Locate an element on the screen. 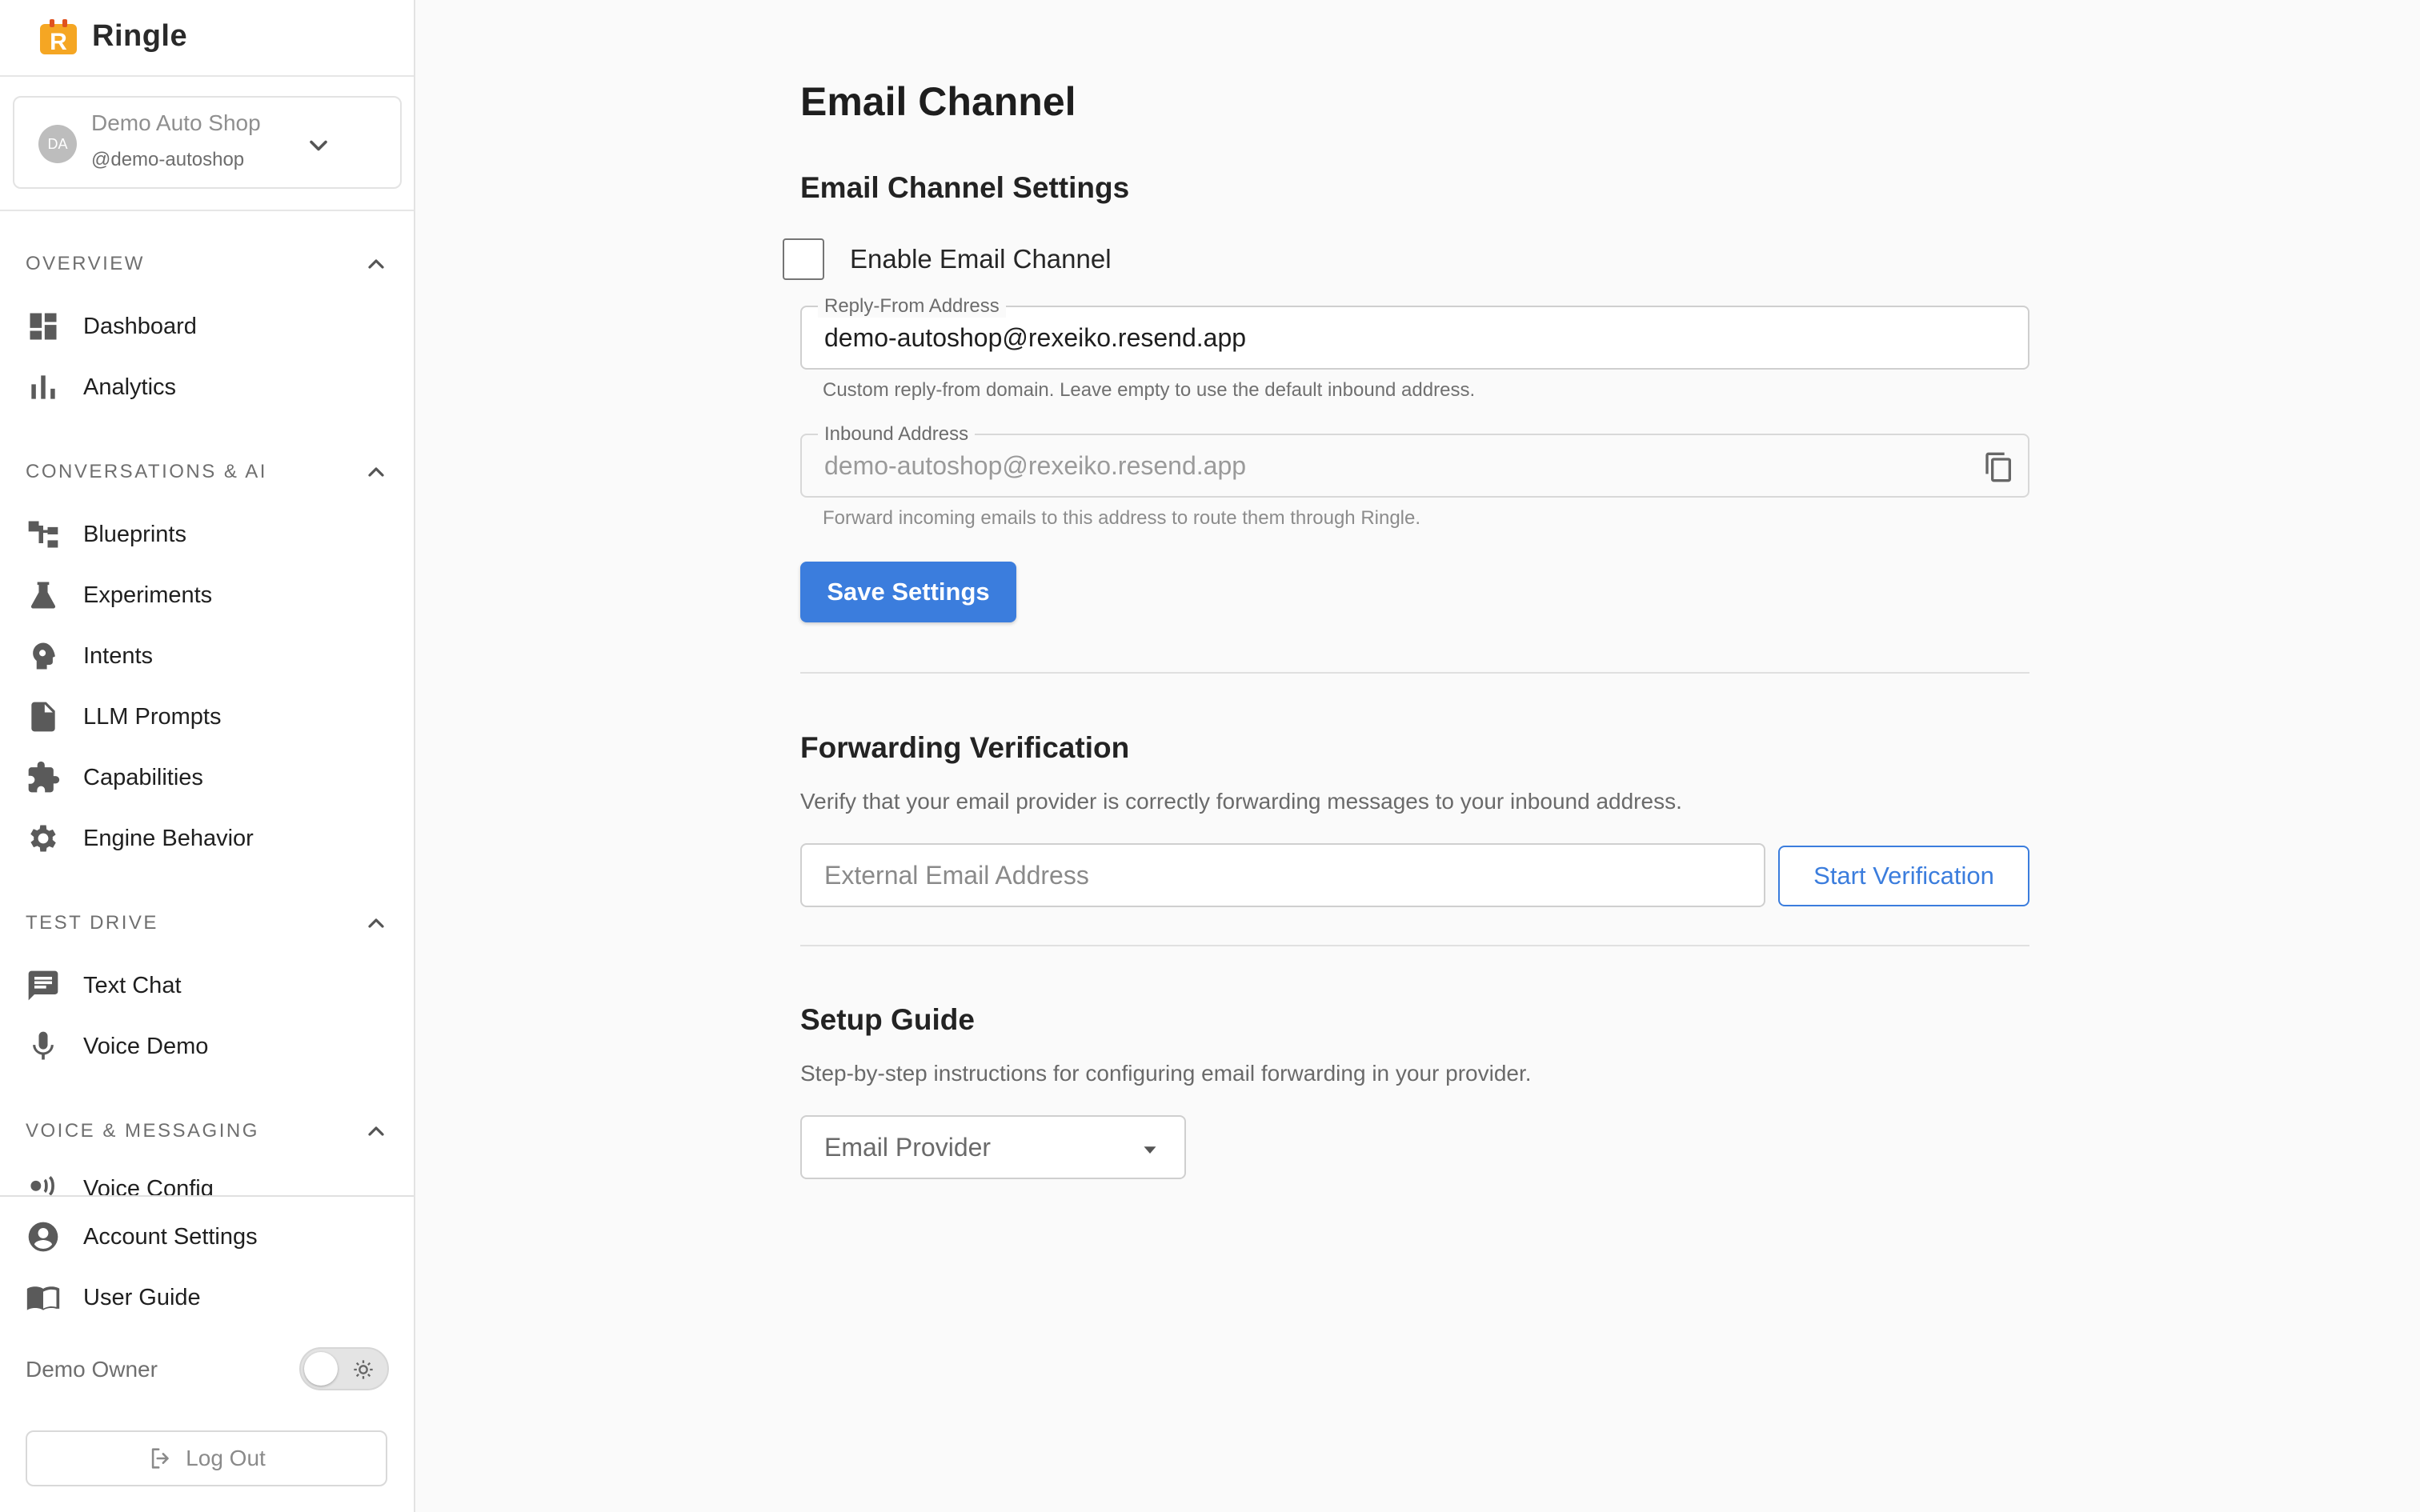 Image resolution: width=2420 pixels, height=1512 pixels. svg-text: R is located at coordinates (58, 42).